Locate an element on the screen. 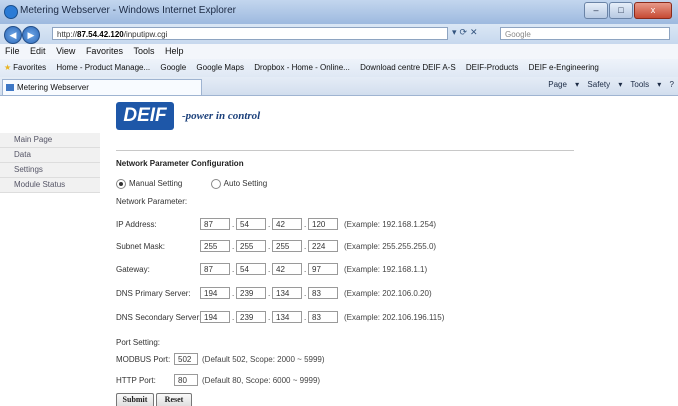 This screenshot has height=406, width=678. forward-icon: ▶ is located at coordinates (31, 35).